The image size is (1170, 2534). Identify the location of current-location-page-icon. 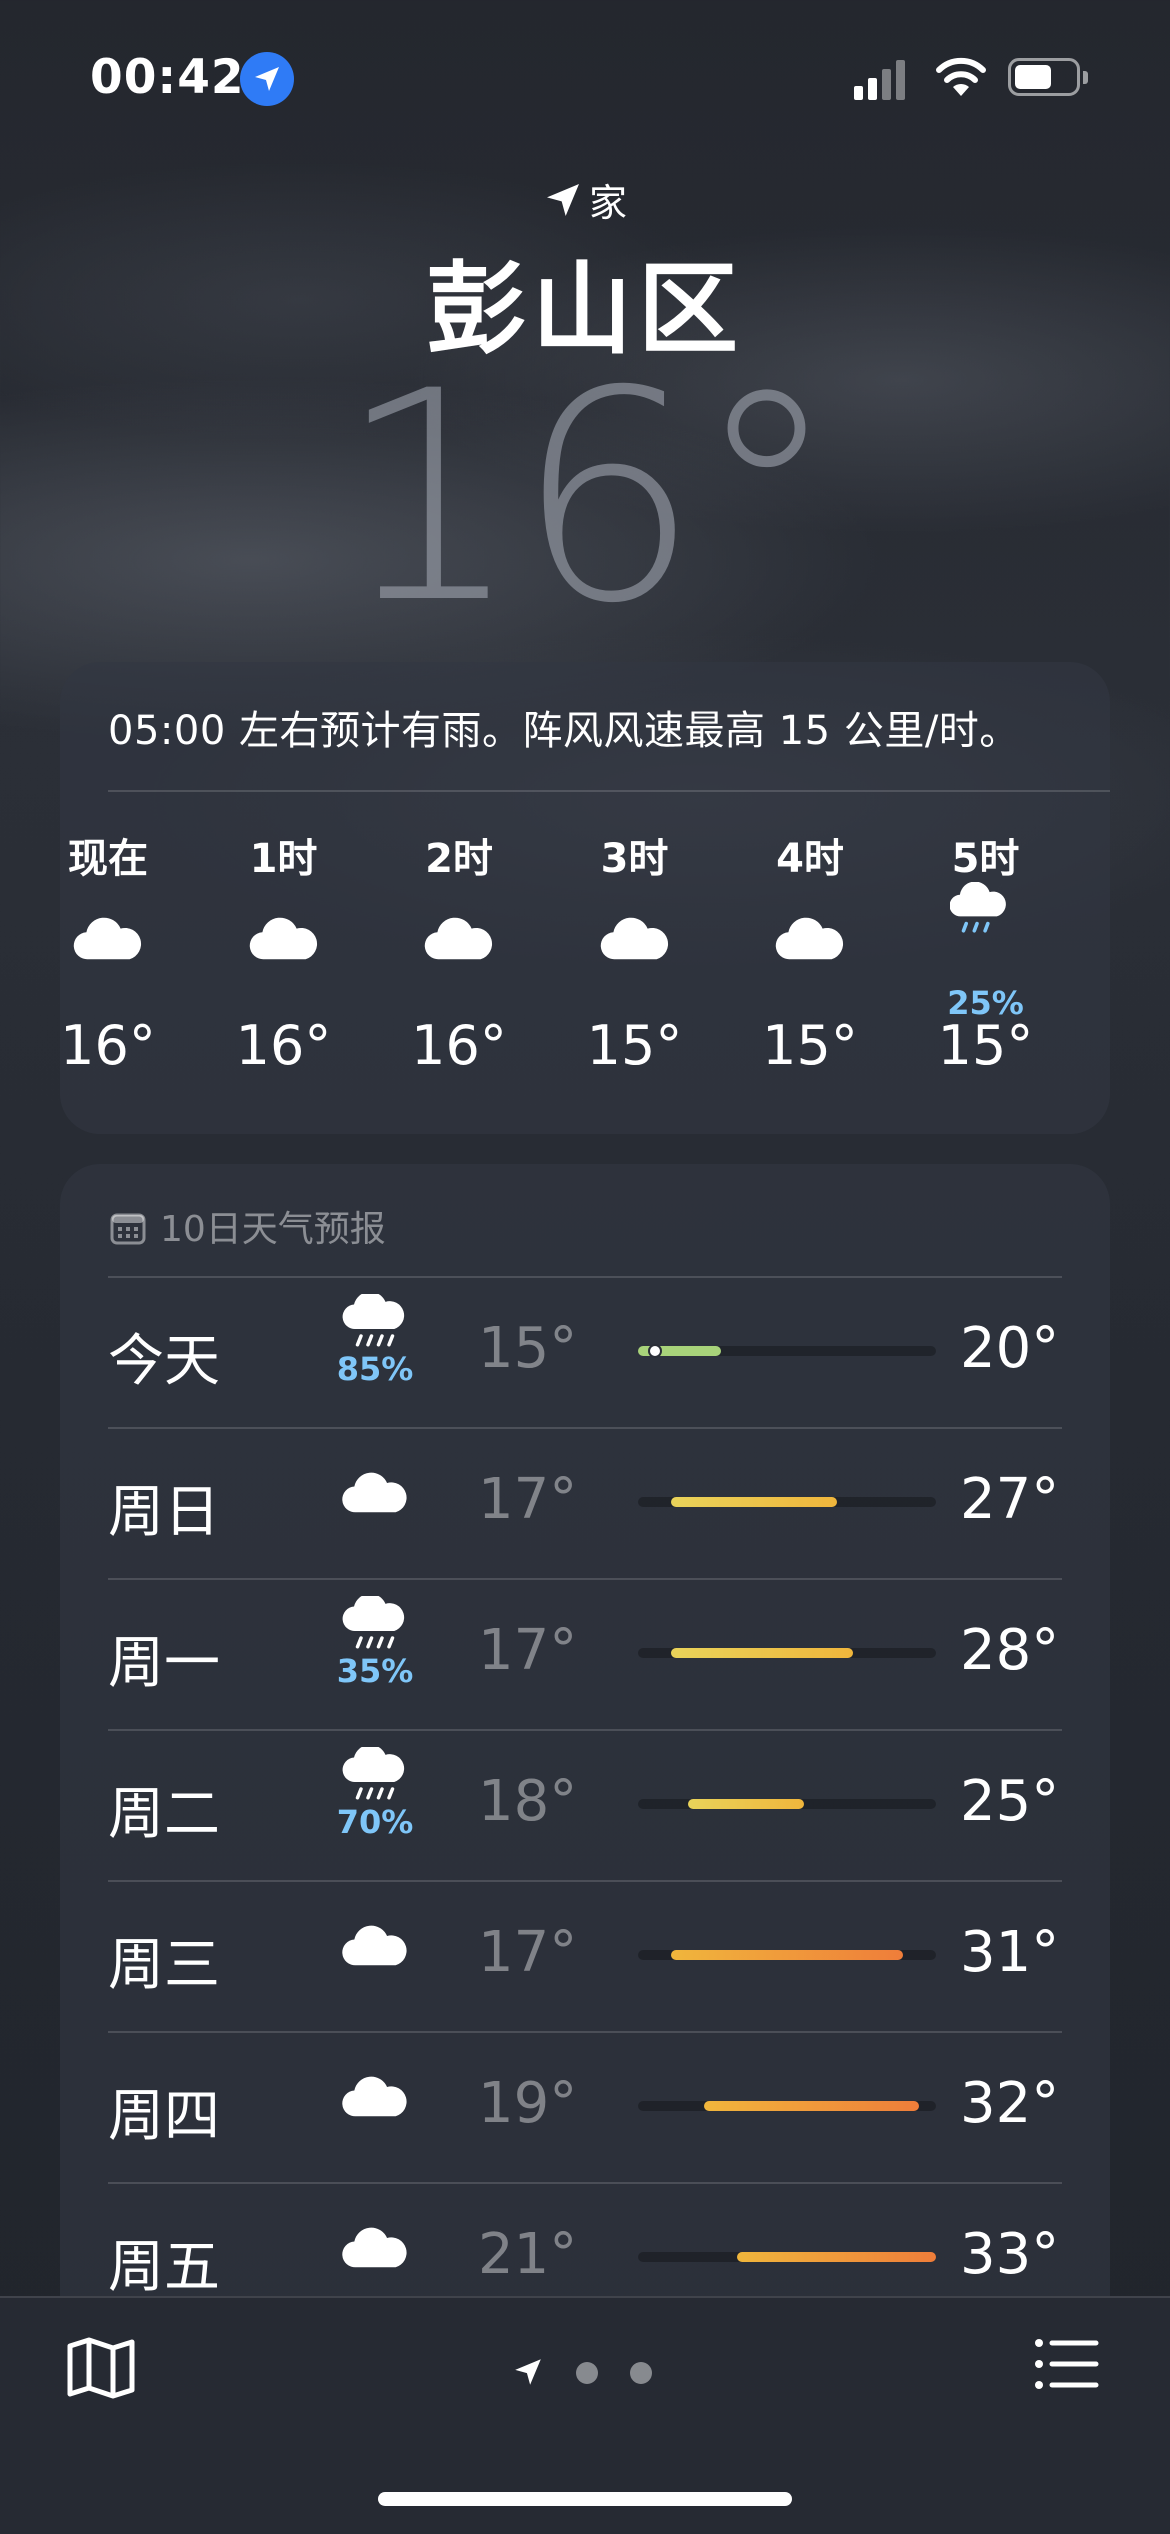
(528, 2372).